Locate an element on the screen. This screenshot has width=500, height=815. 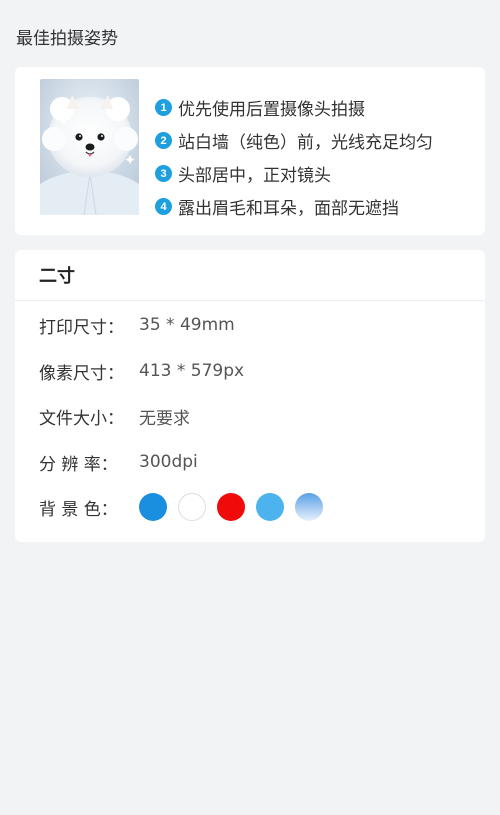
spec-value: 413 * 579px is located at coordinates (192, 371).